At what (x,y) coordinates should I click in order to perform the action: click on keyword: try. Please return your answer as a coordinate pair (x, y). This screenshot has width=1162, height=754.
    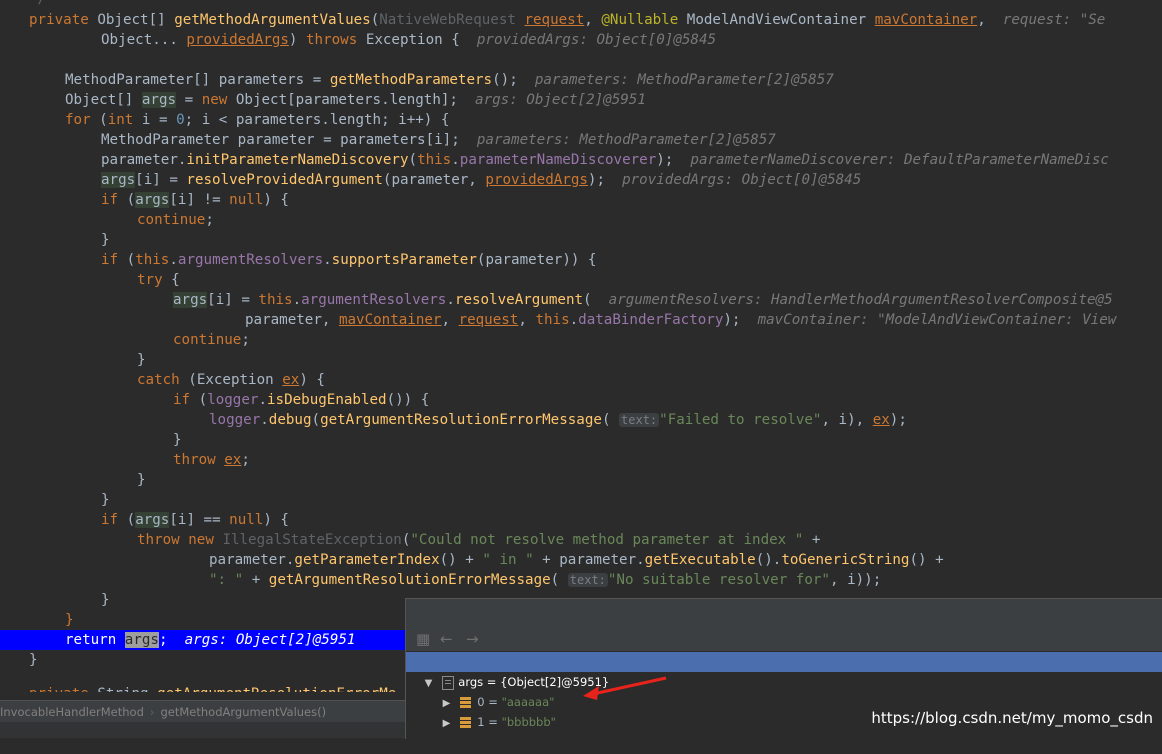
    Looking at the image, I should click on (150, 280).